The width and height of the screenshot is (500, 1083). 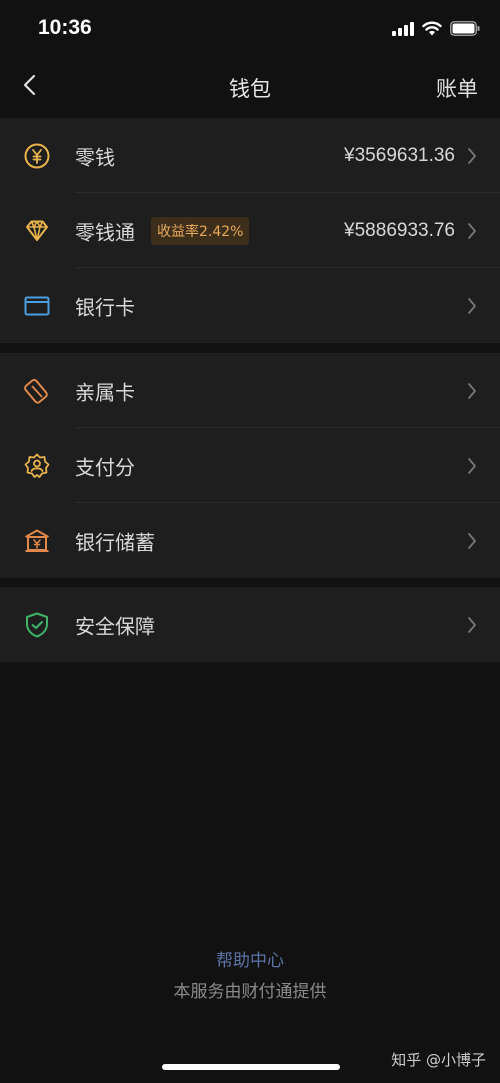 I want to click on change-balance: ¥3569631.36, so click(x=399, y=155).